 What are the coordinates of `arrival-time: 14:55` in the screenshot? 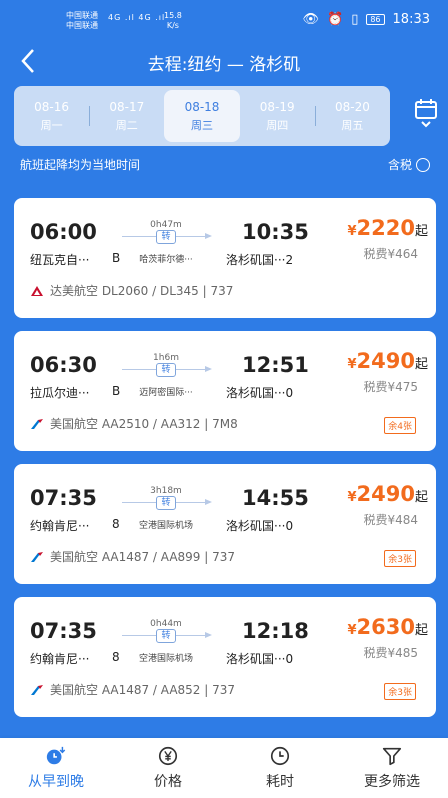 It's located at (275, 498).